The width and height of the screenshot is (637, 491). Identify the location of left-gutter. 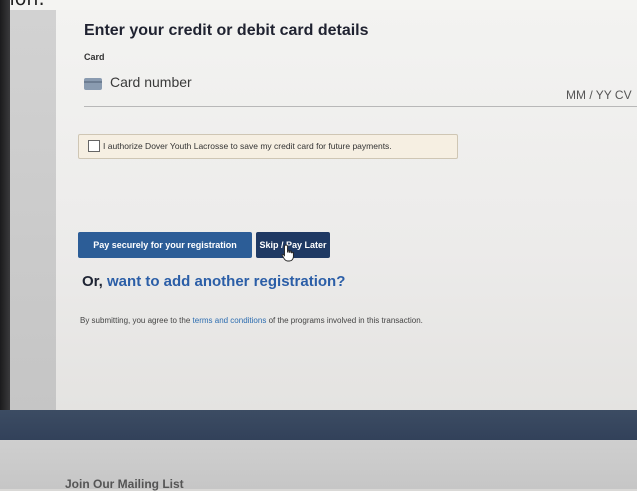
(33, 210).